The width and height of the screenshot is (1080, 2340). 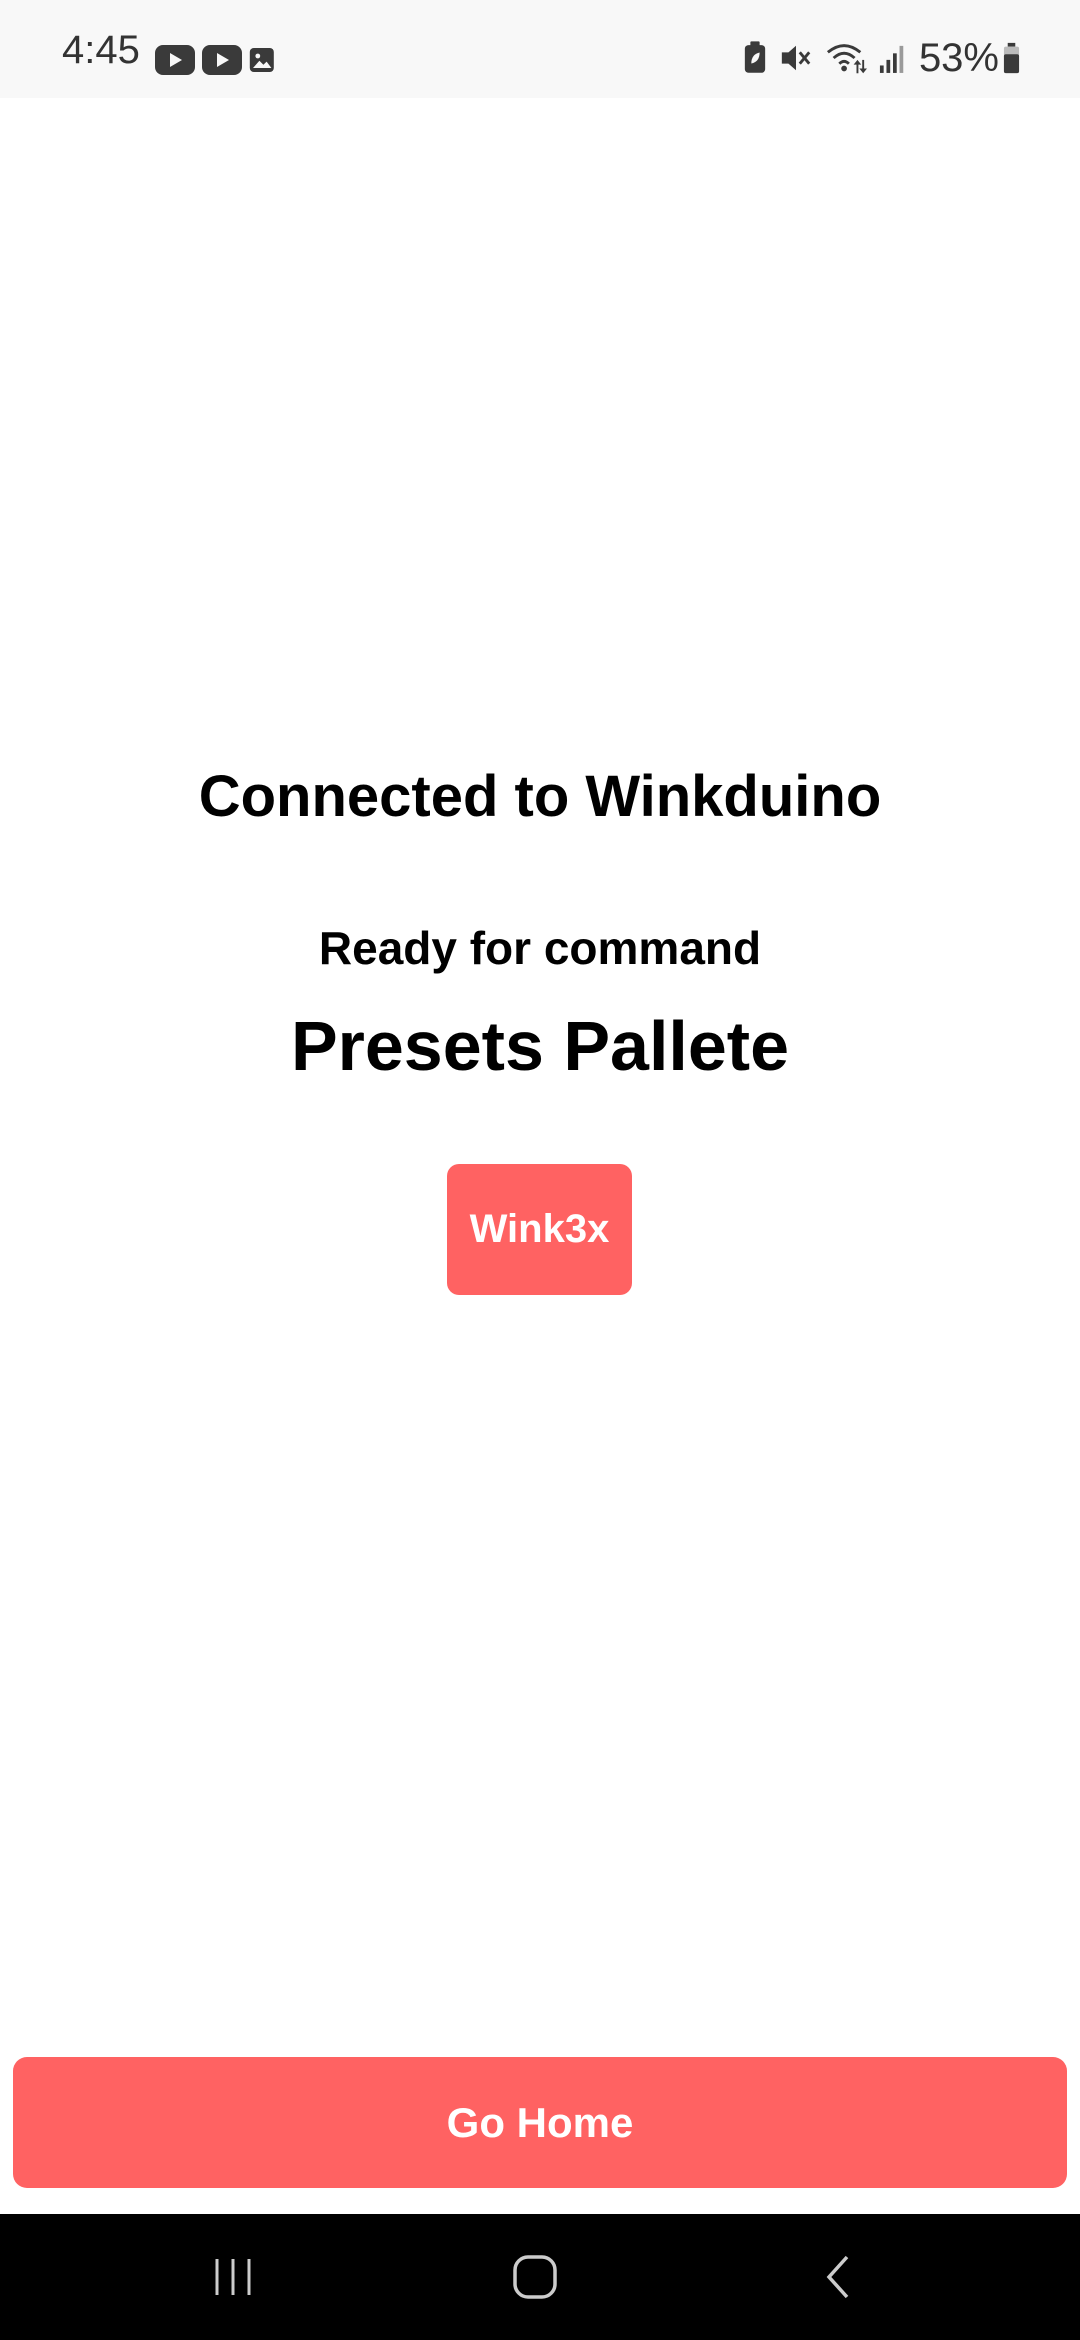 I want to click on wifi-icon, so click(x=846, y=59).